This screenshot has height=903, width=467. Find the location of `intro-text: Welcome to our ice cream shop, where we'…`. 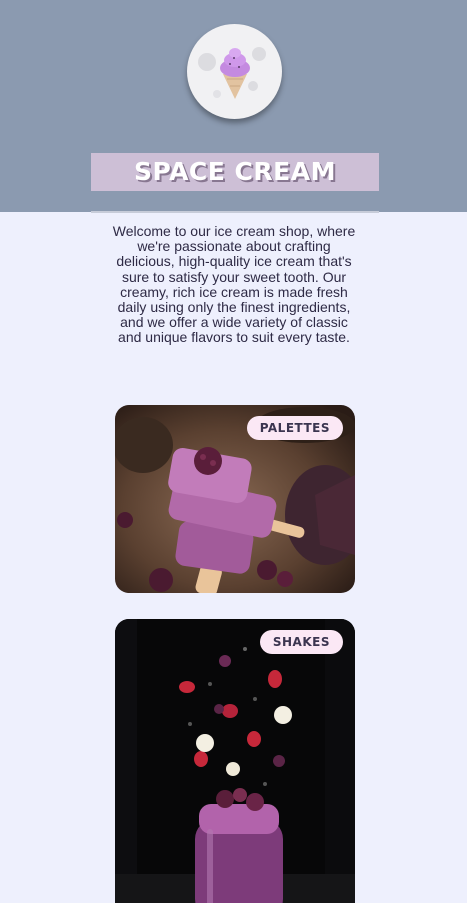

intro-text: Welcome to our ice cream shop, where we'… is located at coordinates (234, 284).